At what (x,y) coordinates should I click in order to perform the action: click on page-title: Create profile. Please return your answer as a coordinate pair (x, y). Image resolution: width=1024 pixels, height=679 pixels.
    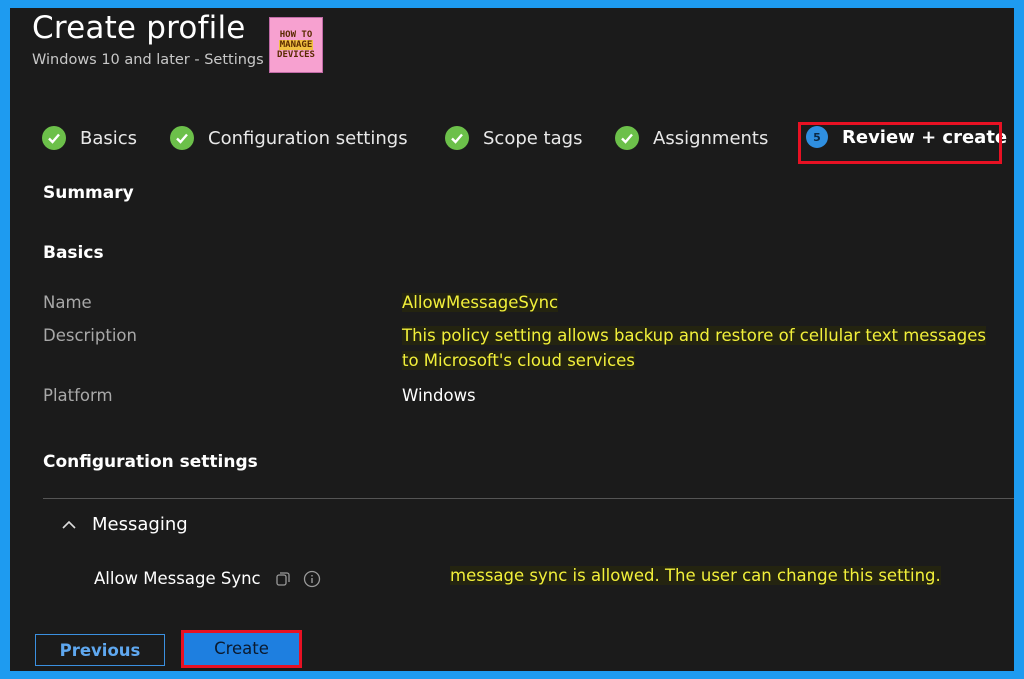
    Looking at the image, I should click on (139, 28).